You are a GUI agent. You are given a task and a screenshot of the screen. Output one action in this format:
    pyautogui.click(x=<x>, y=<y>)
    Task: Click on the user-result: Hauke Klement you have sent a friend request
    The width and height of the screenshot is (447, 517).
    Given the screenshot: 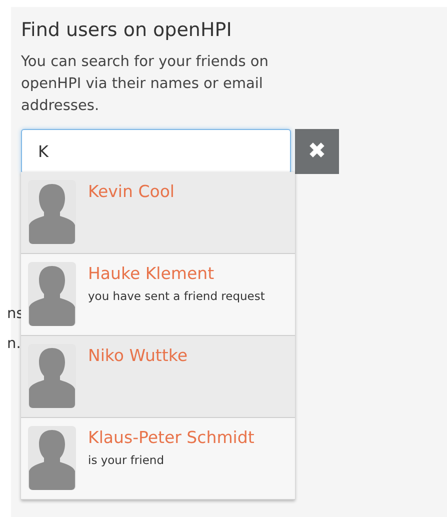 What is the action you would take?
    pyautogui.click(x=158, y=295)
    